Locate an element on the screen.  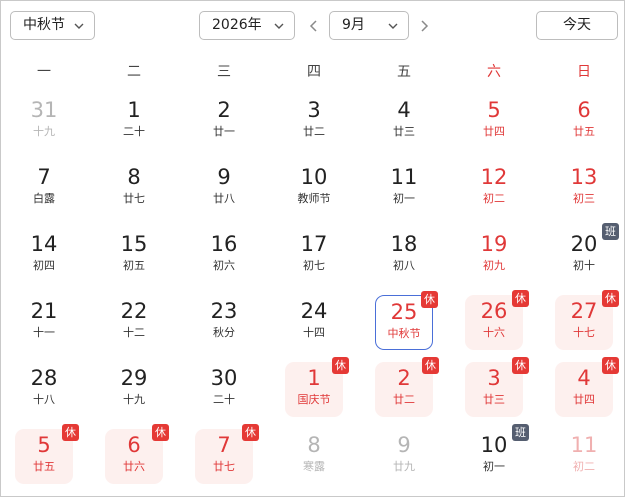
lunar-label: 初一 is located at coordinates (494, 466).